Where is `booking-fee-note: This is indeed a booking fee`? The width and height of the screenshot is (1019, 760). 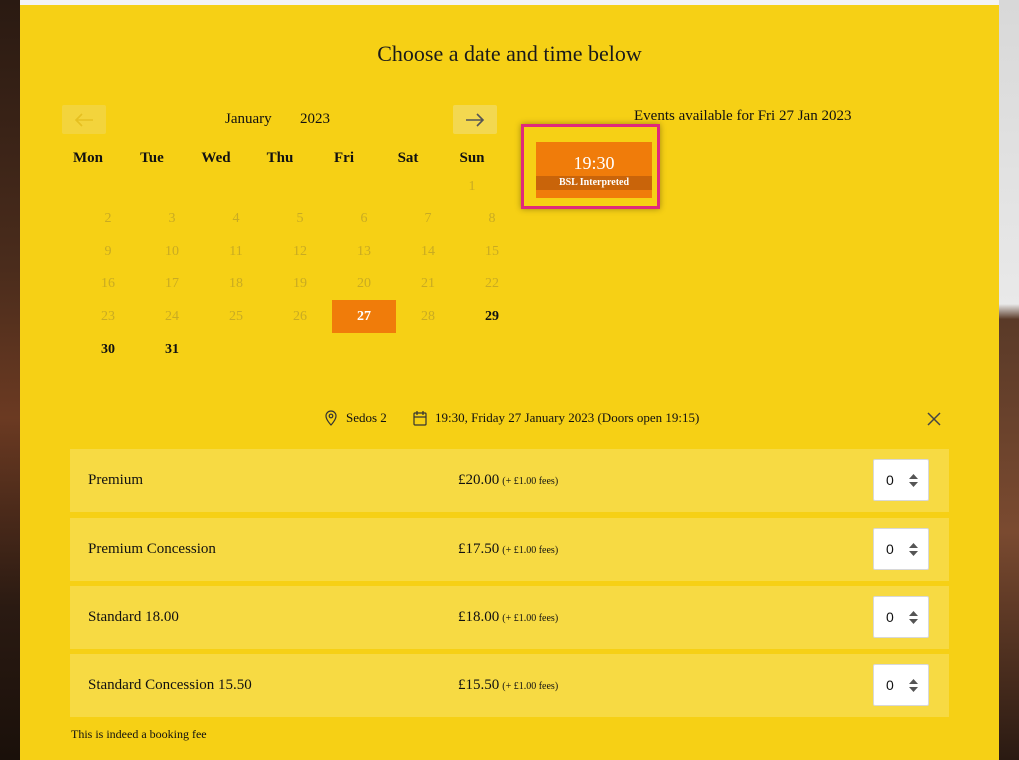
booking-fee-note: This is indeed a booking fee is located at coordinates (139, 734).